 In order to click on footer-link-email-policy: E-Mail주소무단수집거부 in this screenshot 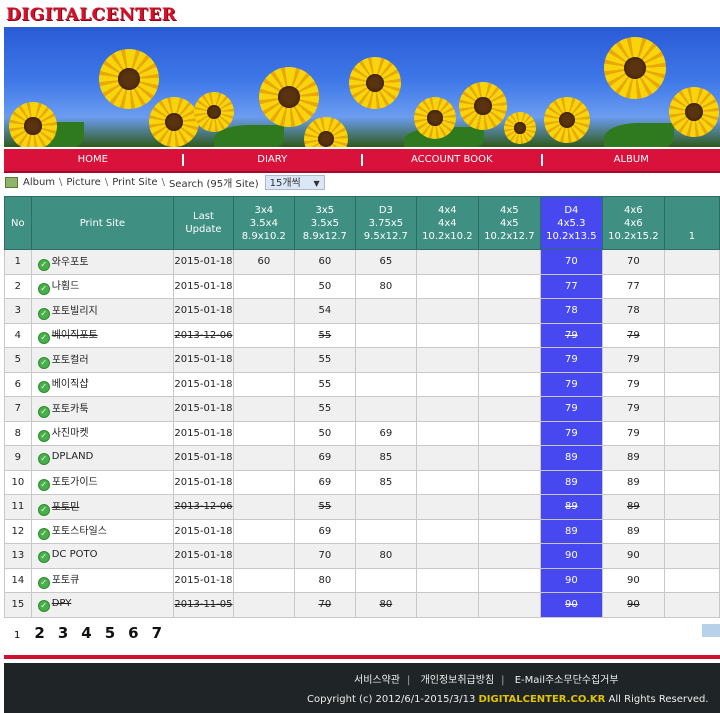, I will do `click(567, 680)`.